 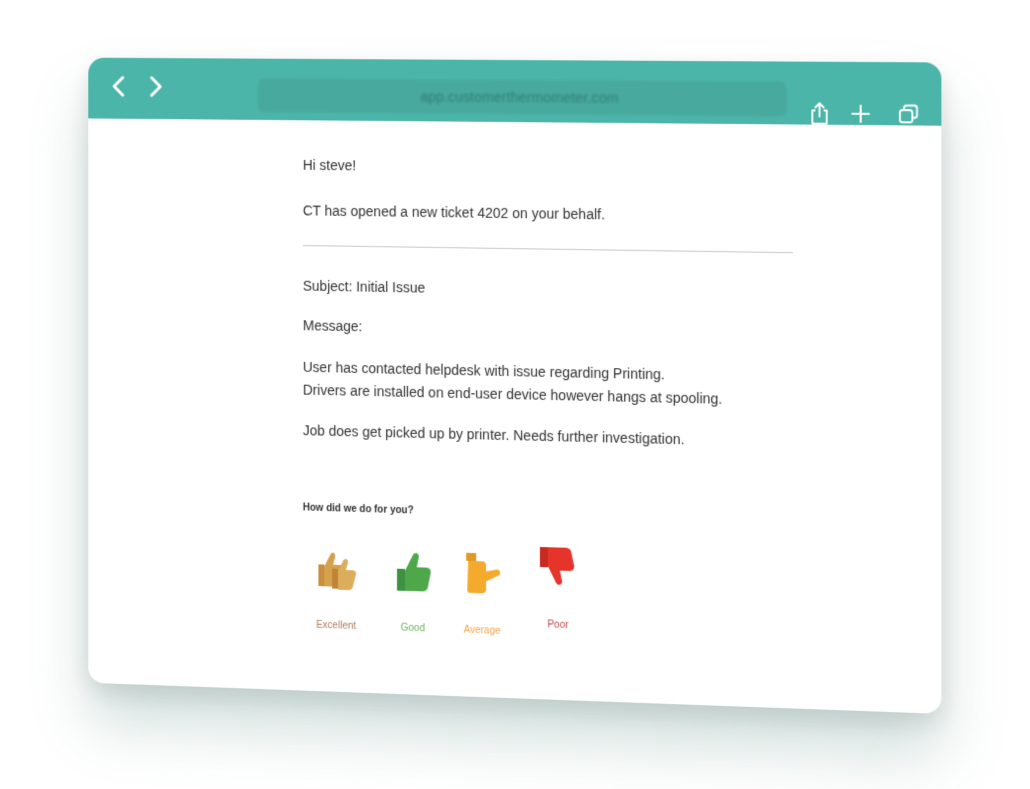 I want to click on subject-text: Subject: Initial Issue, so click(x=364, y=287).